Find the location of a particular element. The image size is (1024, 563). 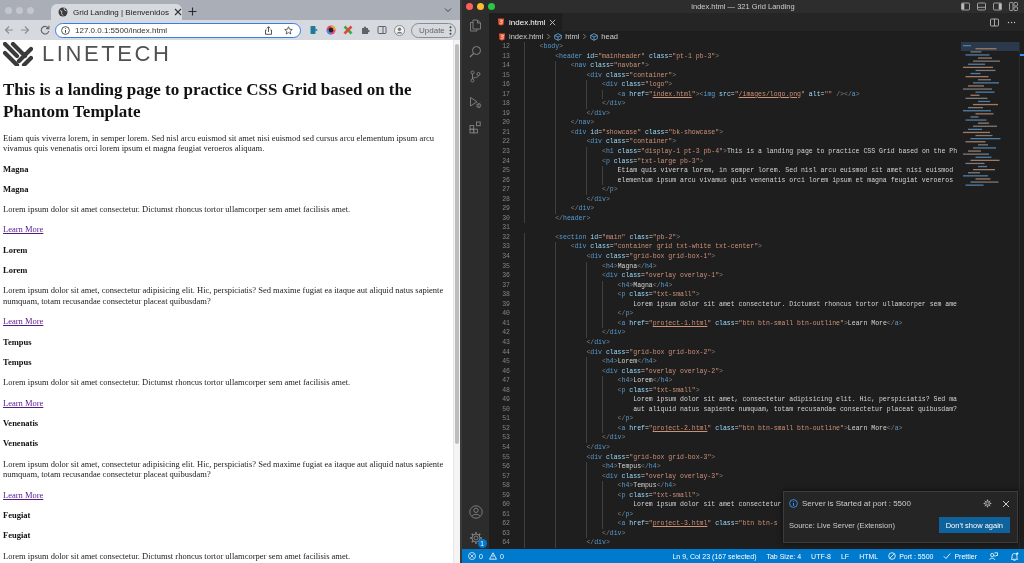

document-icon is located at coordinates (314, 30).